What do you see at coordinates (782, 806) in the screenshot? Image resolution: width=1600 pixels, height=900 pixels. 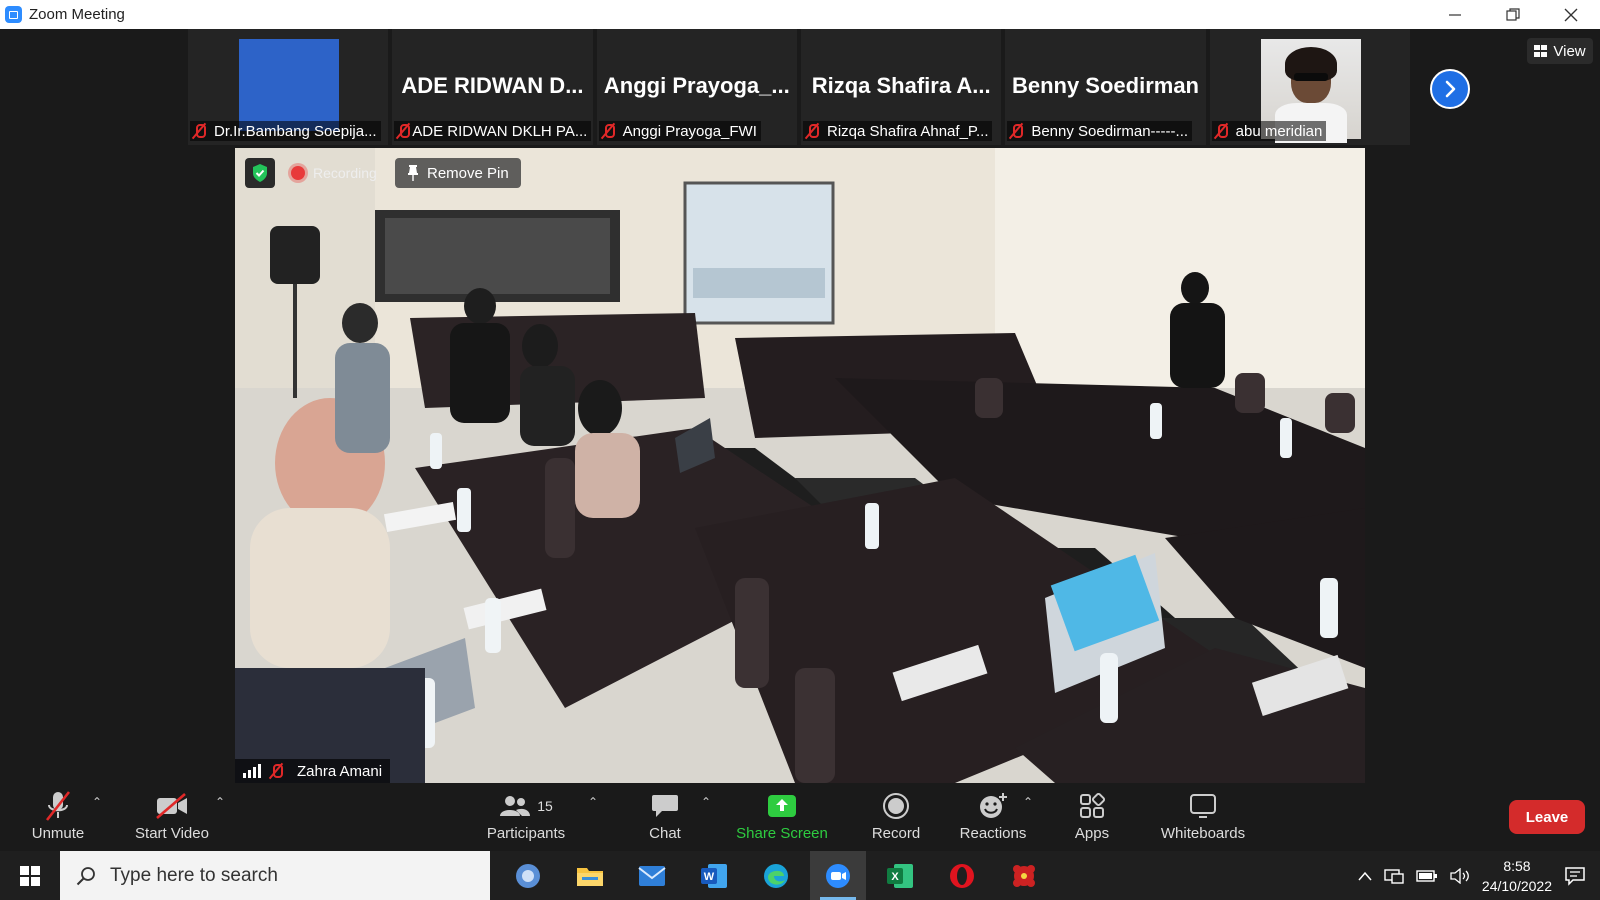 I see `share-screen-icon` at bounding box center [782, 806].